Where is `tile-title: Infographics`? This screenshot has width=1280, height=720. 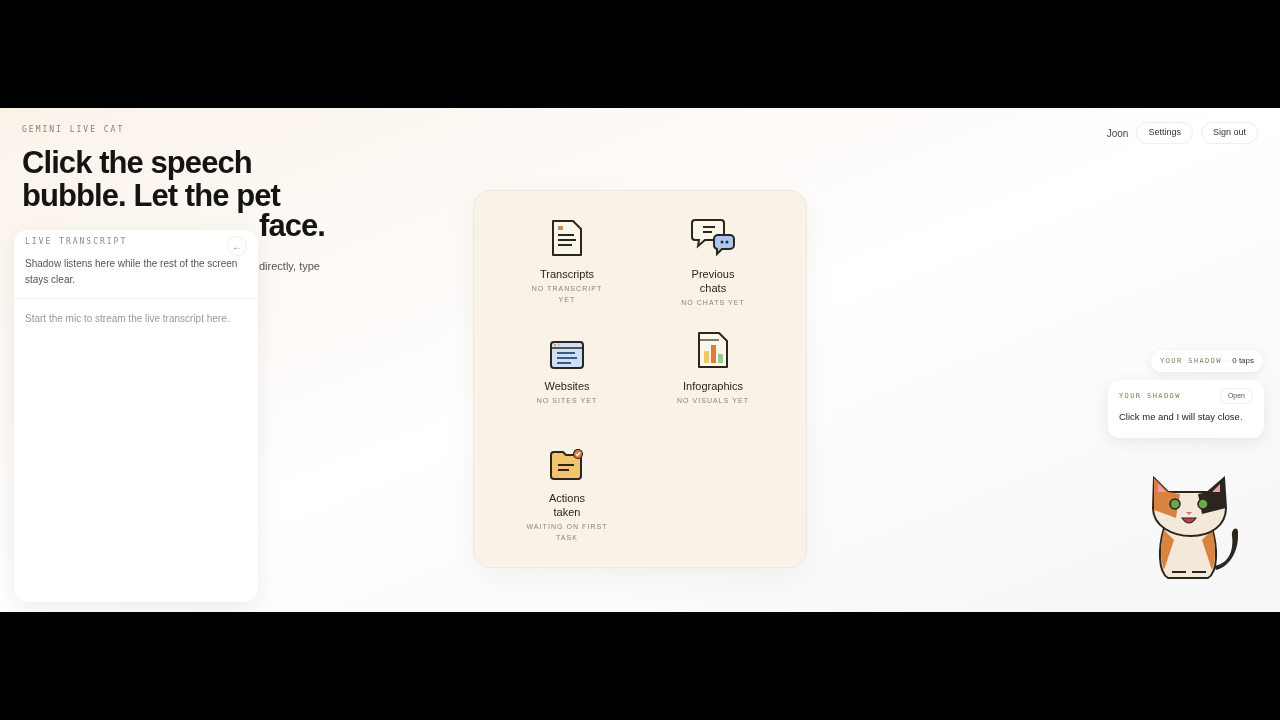
tile-title: Infographics is located at coordinates (713, 386).